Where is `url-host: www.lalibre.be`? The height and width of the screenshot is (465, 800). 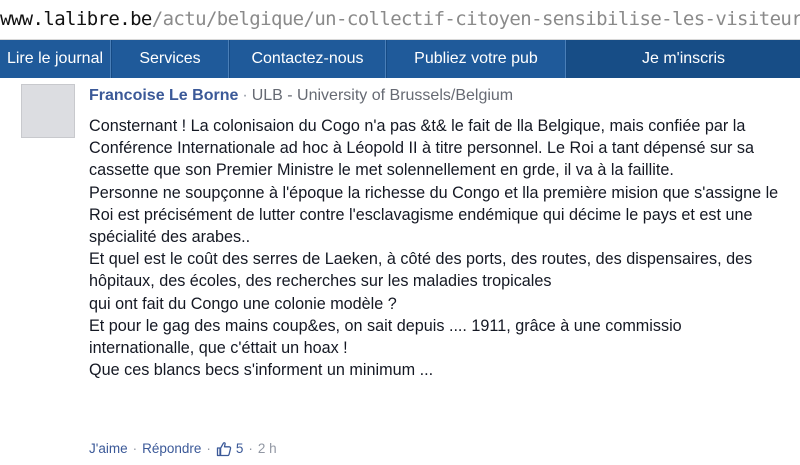 url-host: www.lalibre.be is located at coordinates (76, 19).